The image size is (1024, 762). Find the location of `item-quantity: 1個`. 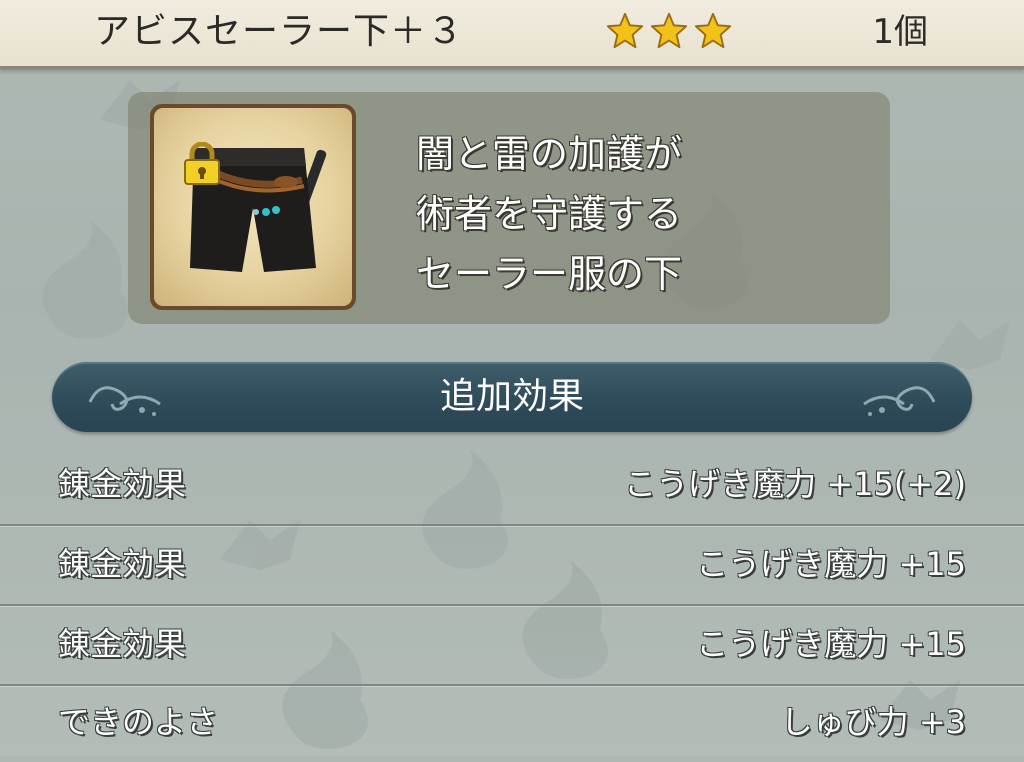

item-quantity: 1個 is located at coordinates (900, 32).